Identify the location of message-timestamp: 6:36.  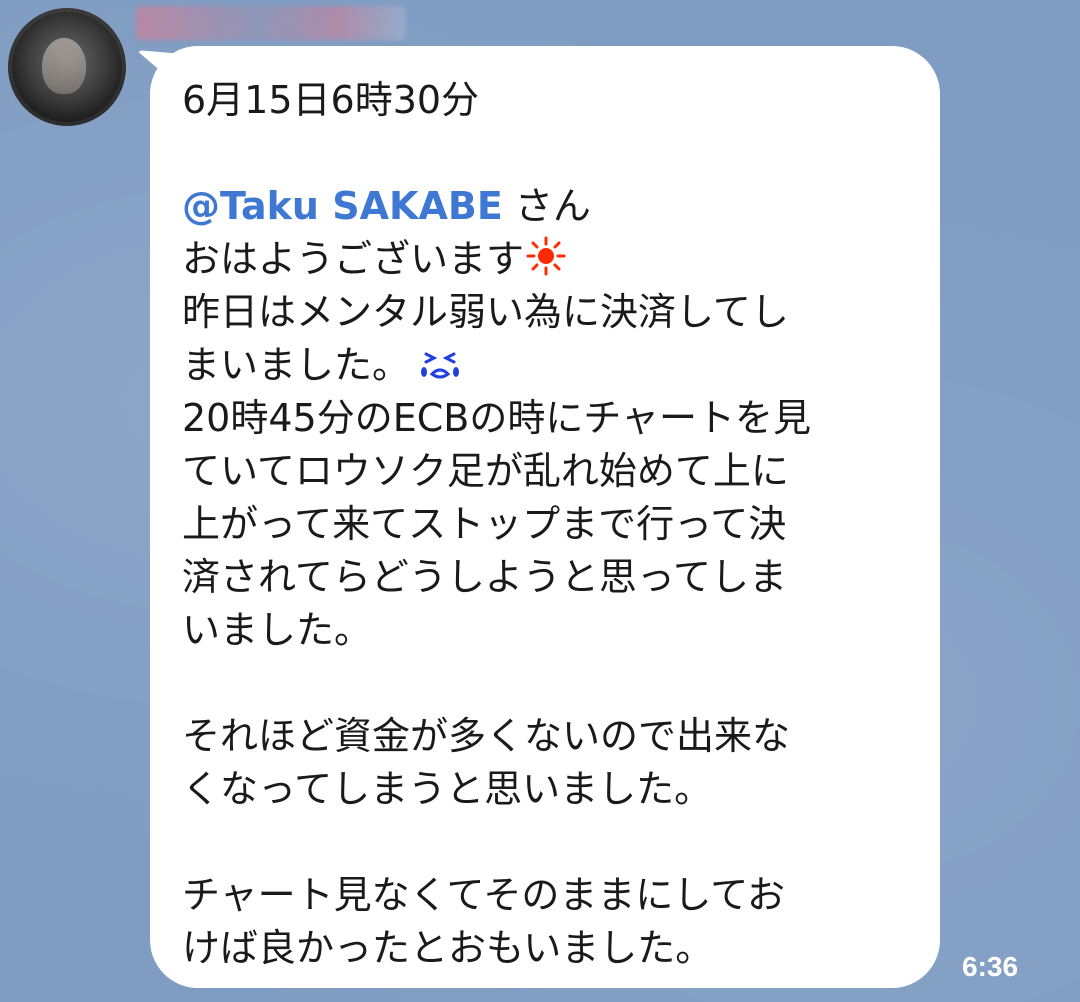
(990, 966).